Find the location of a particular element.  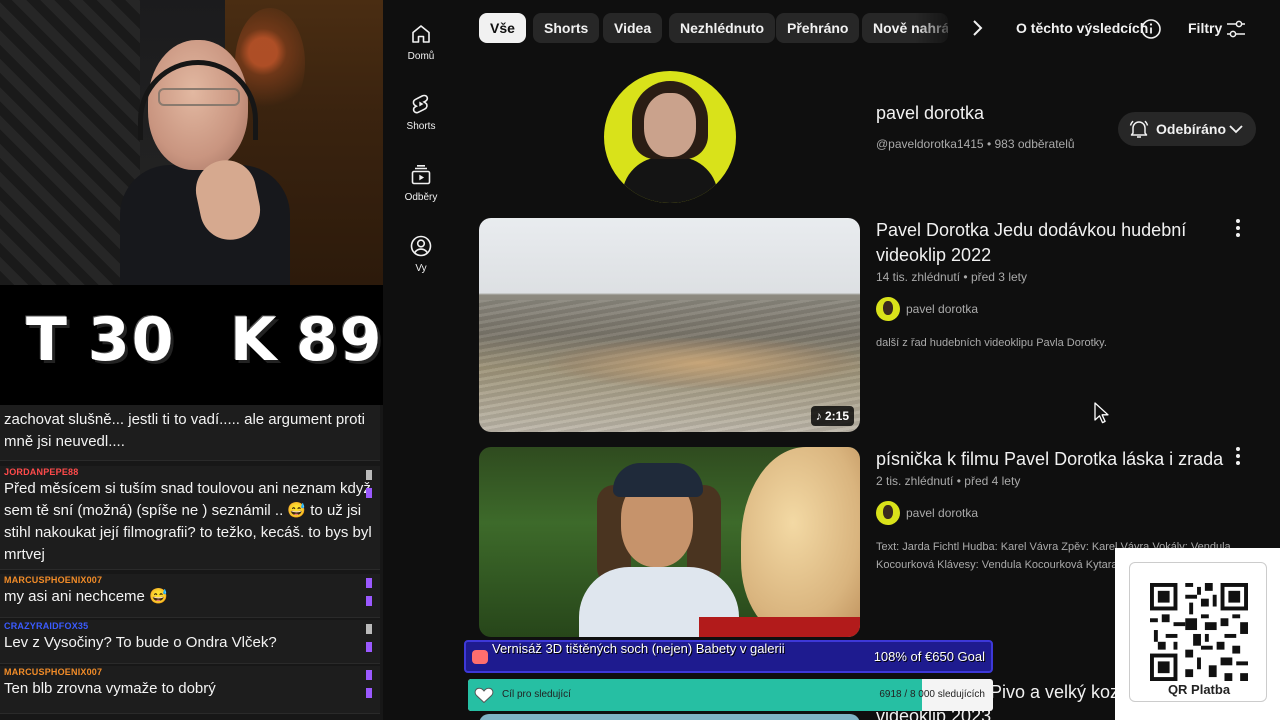

chips-fade is located at coordinates (937, 28).